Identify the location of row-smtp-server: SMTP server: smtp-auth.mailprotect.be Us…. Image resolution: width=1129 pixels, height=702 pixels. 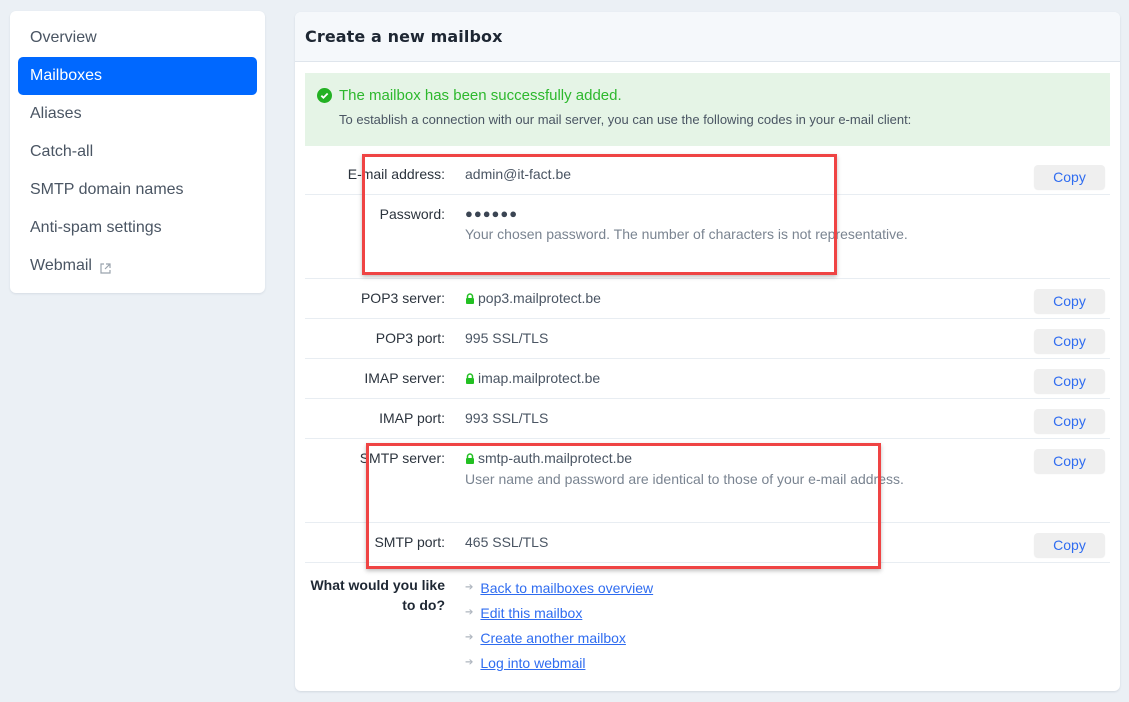
(707, 481).